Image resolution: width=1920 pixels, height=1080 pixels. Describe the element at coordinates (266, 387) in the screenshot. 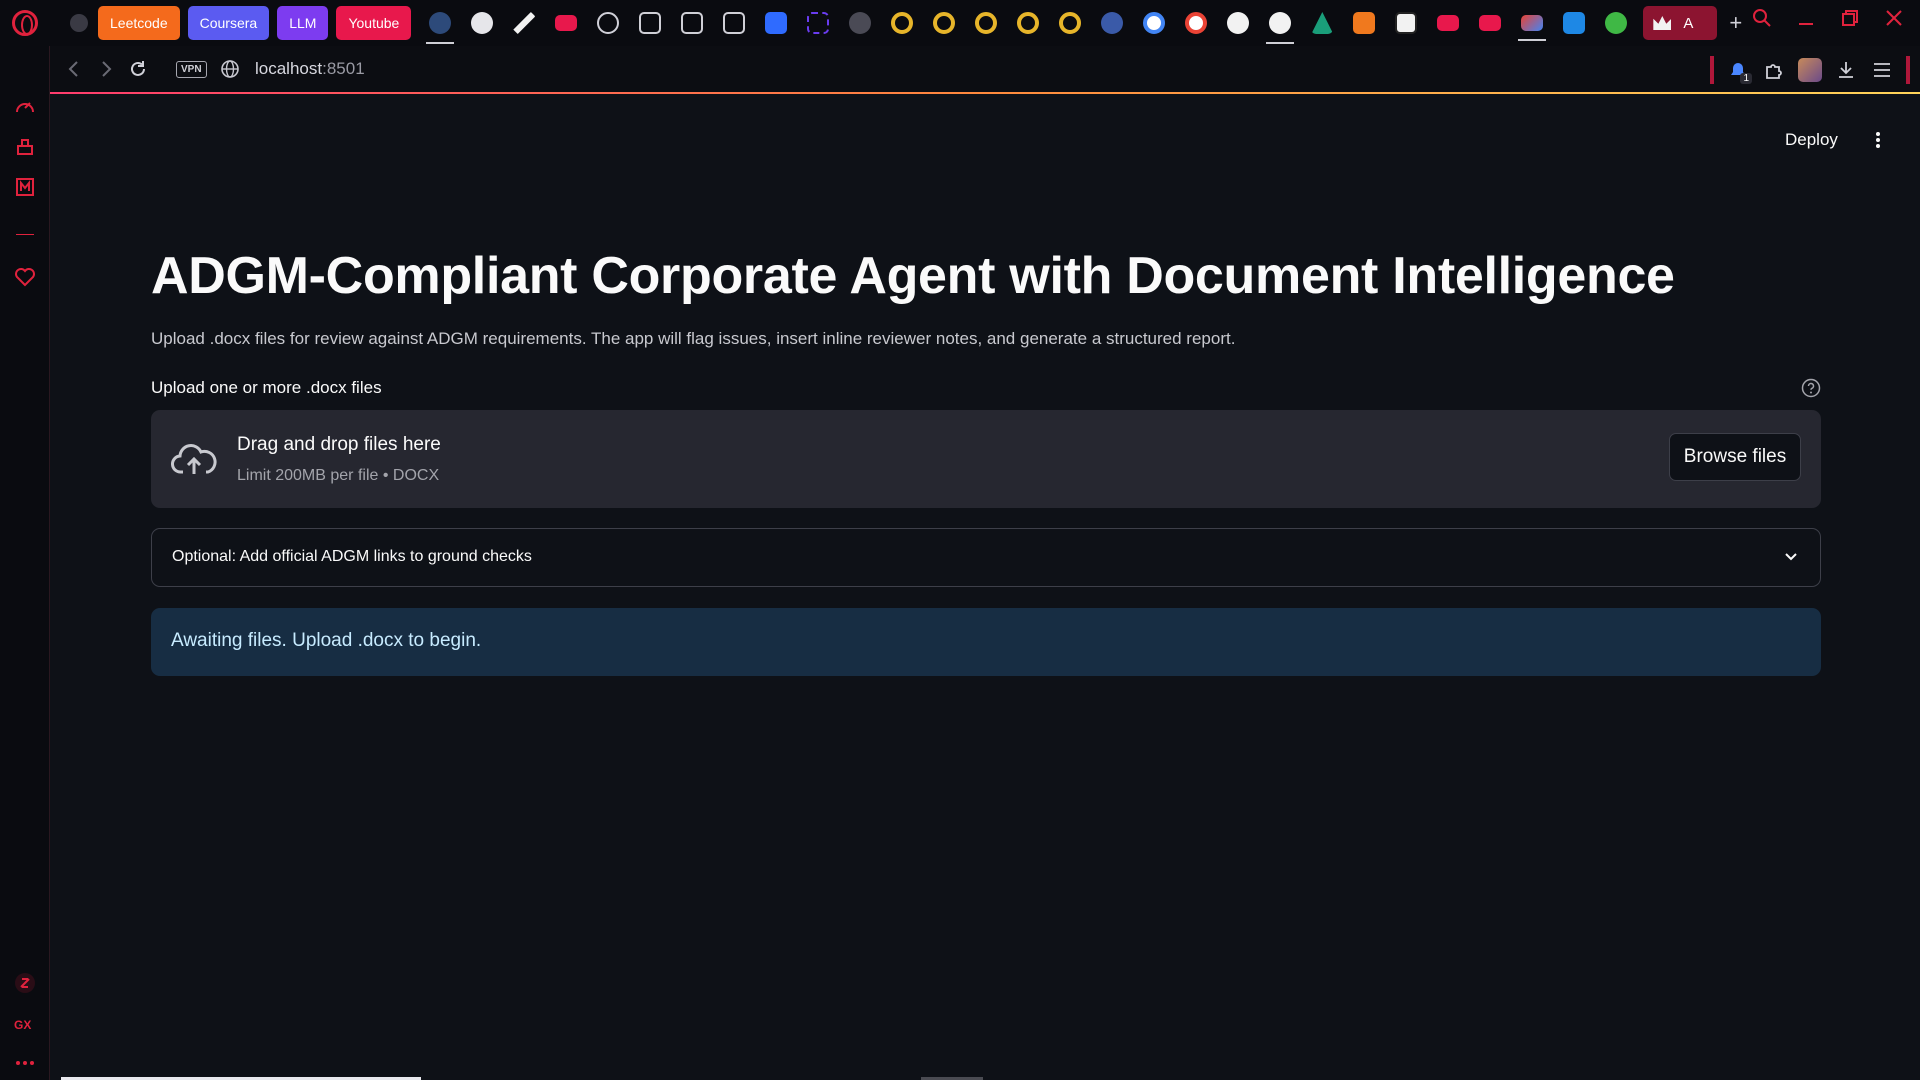

I see `uploader-label: Upload one or more .docx files` at that location.